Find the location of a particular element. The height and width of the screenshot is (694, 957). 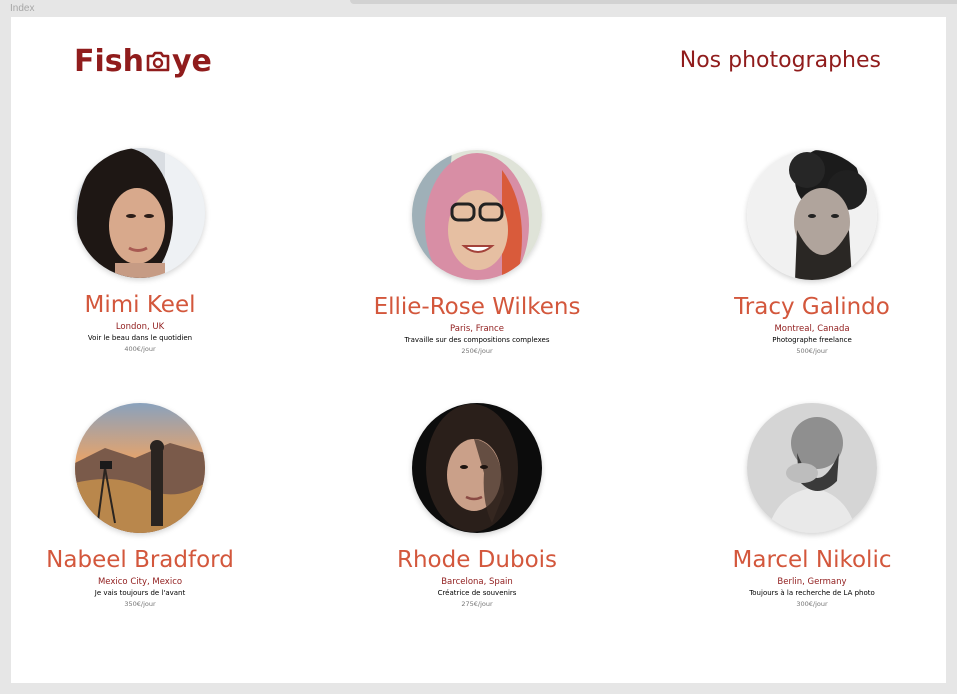

logo-link: Fish ye is located at coordinates (143, 61).